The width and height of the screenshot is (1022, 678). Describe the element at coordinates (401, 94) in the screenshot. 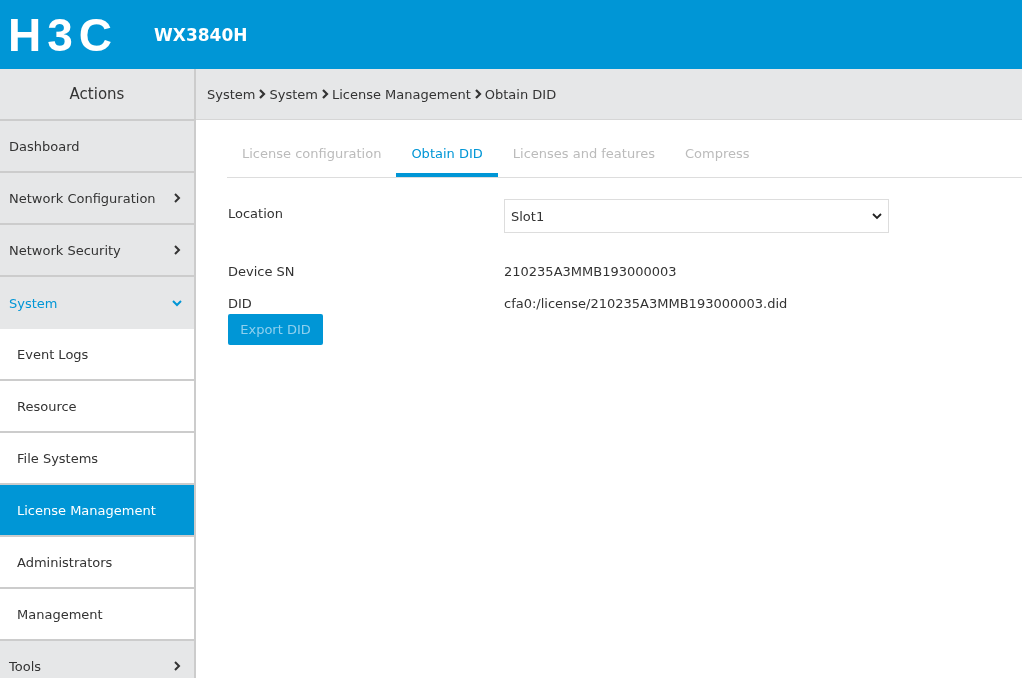

I see `breadcrumb-item: License Management` at that location.